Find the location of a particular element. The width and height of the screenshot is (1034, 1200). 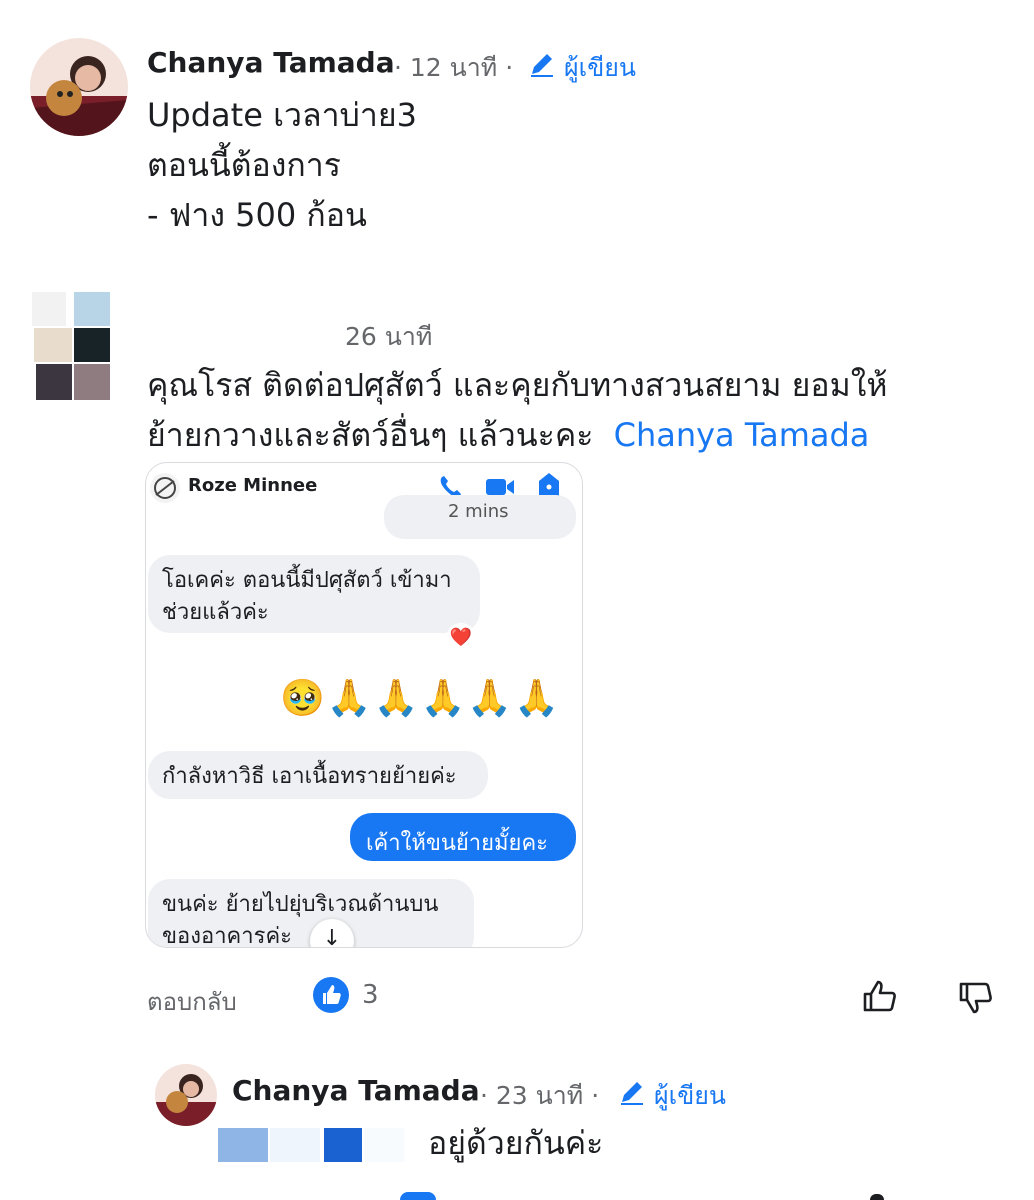

like-icon is located at coordinates (331, 995).